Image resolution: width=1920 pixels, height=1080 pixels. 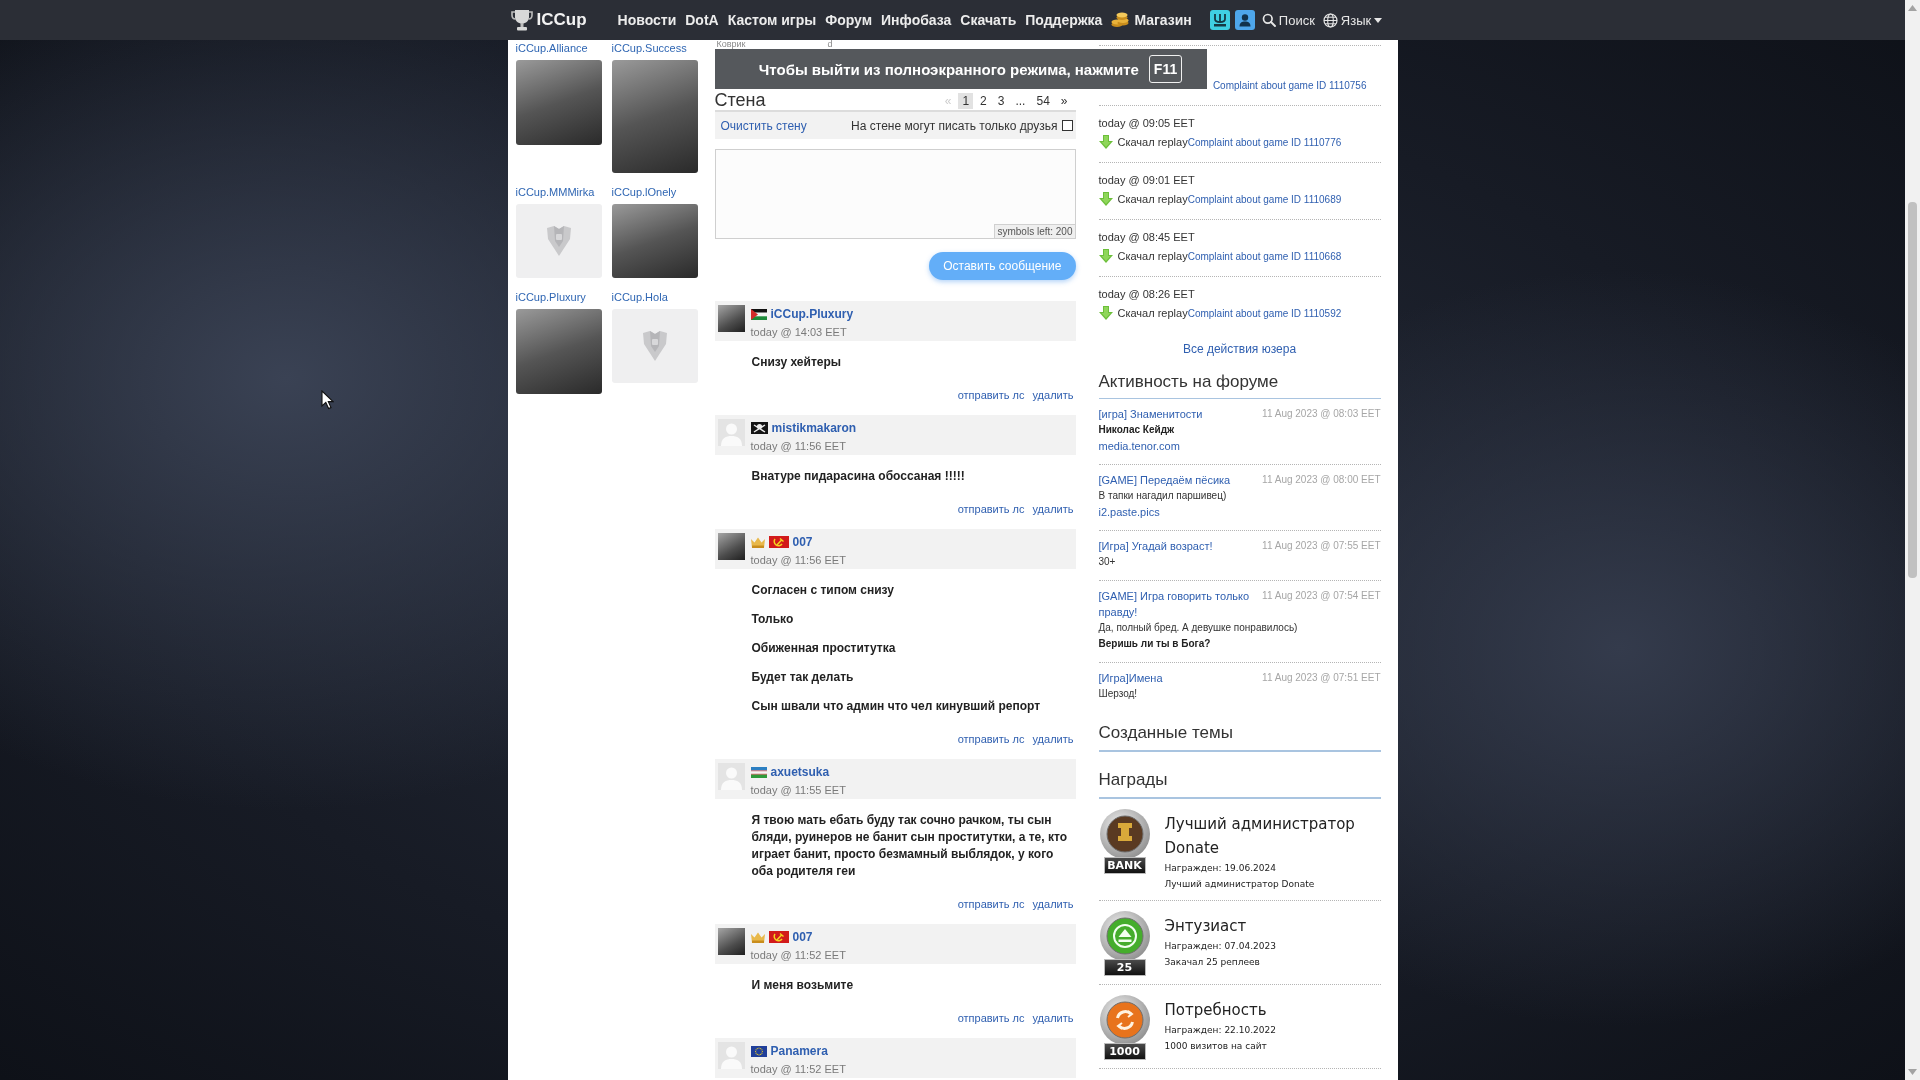 What do you see at coordinates (823, 590) in the screenshot?
I see `message-text: Согласен с типом снизу` at bounding box center [823, 590].